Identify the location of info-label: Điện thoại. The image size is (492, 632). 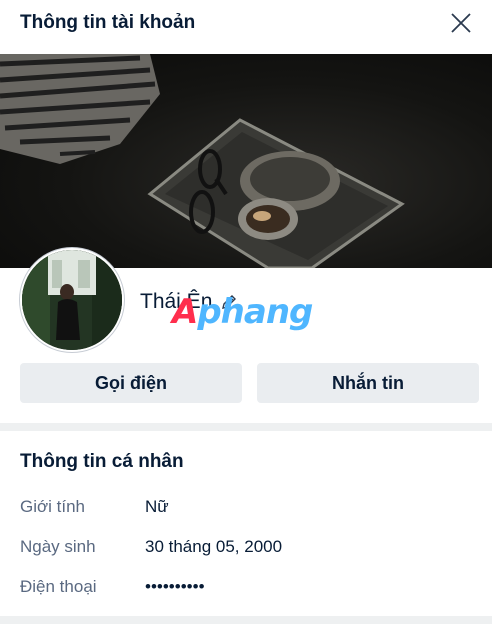
(58, 586).